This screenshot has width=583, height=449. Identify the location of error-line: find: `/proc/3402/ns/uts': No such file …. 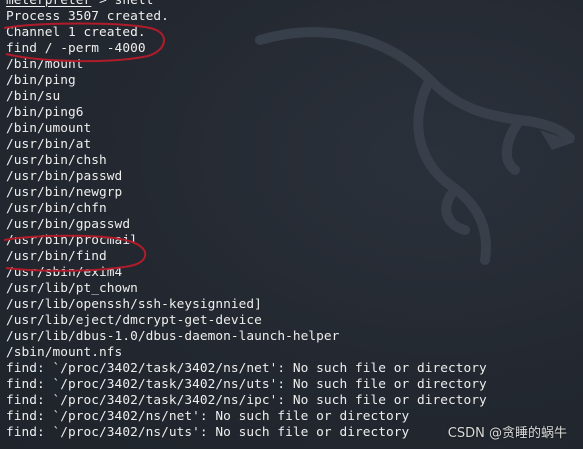
(208, 432).